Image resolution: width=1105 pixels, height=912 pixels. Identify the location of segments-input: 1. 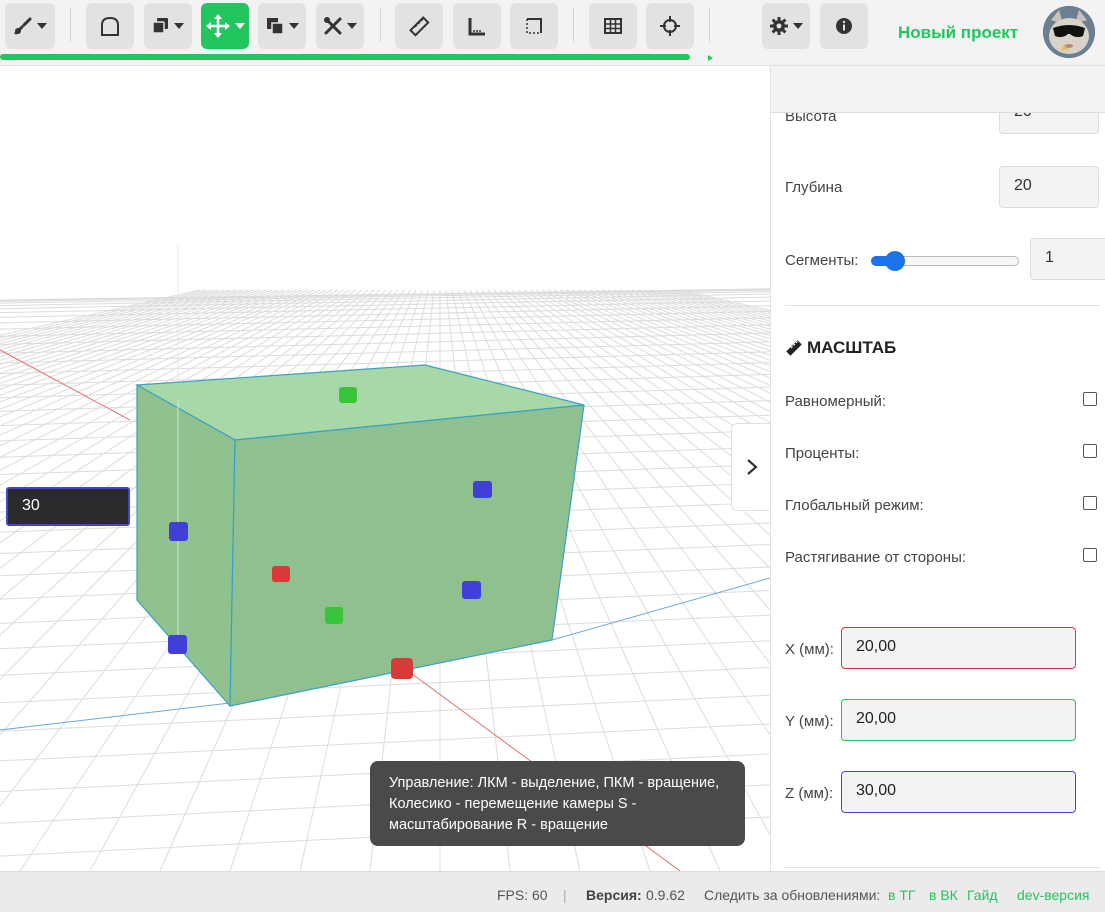
(1067, 259).